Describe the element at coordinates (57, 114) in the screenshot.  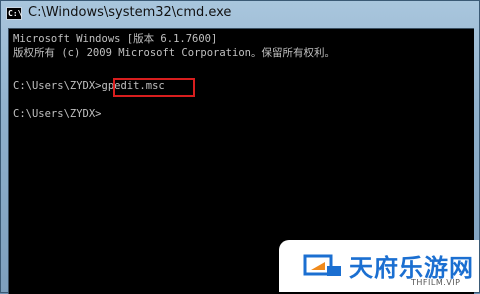
I see `console-line-prompt: C:\Users\ZYDX>` at that location.